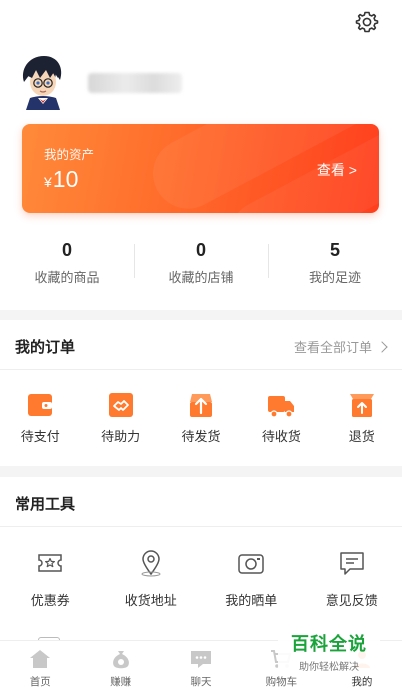  I want to click on camera-icon, so click(251, 564).